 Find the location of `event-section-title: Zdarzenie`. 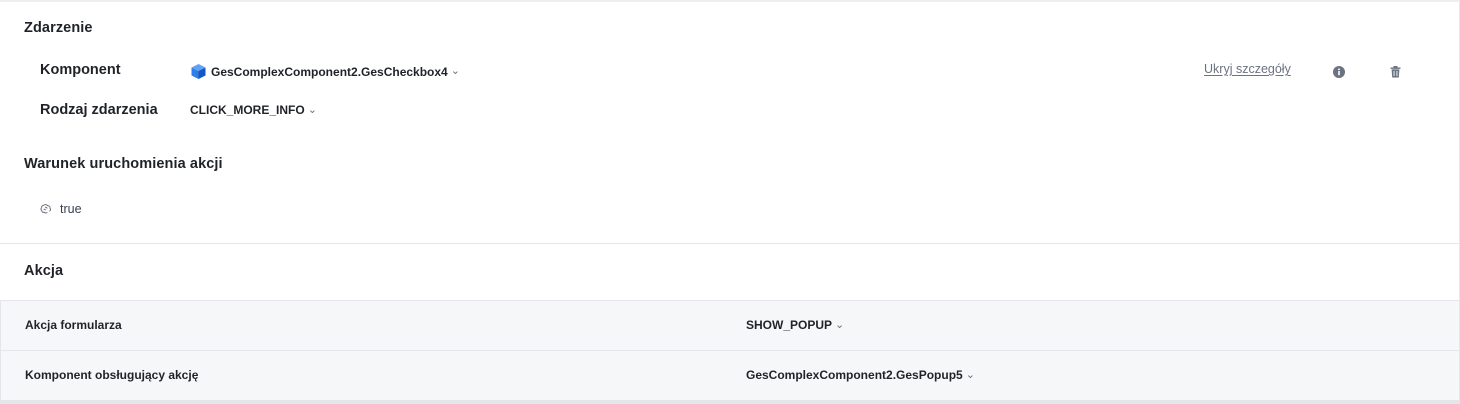

event-section-title: Zdarzenie is located at coordinates (58, 28).